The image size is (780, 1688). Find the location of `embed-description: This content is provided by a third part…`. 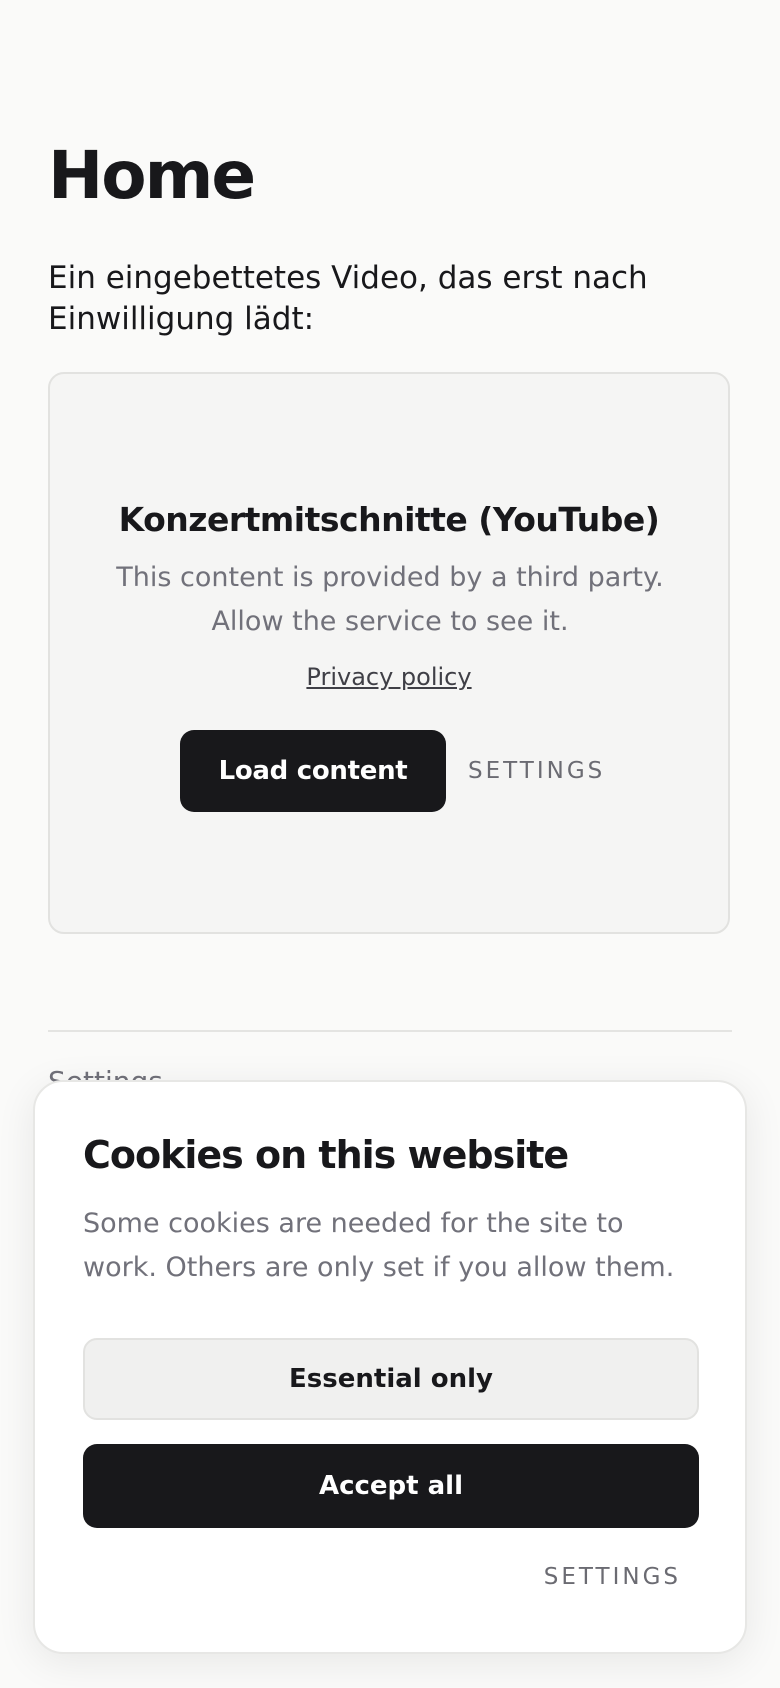

embed-description: This content is provided by a third part… is located at coordinates (390, 599).